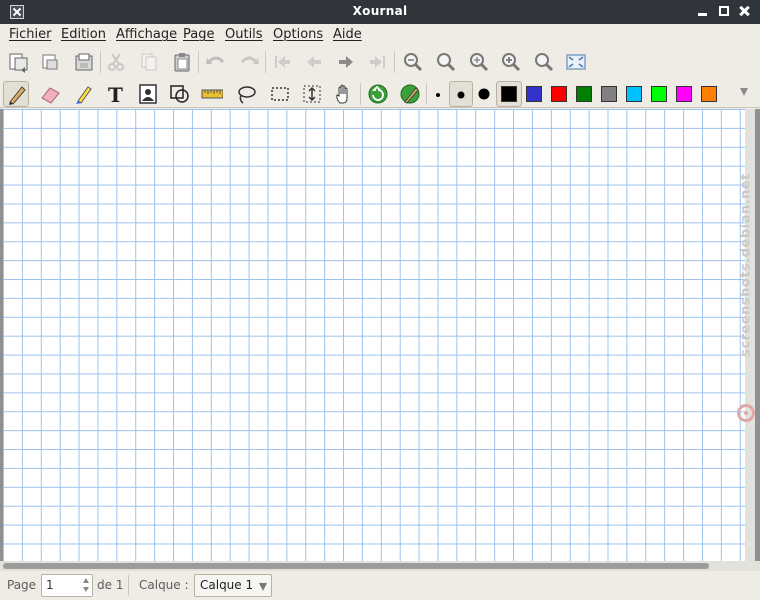 This screenshot has width=760, height=600. What do you see at coordinates (413, 62) in the screenshot?
I see `zoom-out-icon` at bounding box center [413, 62].